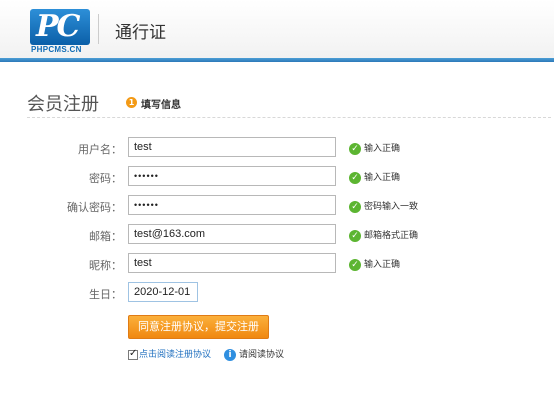 The height and width of the screenshot is (400, 554). What do you see at coordinates (105, 236) in the screenshot?
I see `email-label: 邮箱：` at bounding box center [105, 236].